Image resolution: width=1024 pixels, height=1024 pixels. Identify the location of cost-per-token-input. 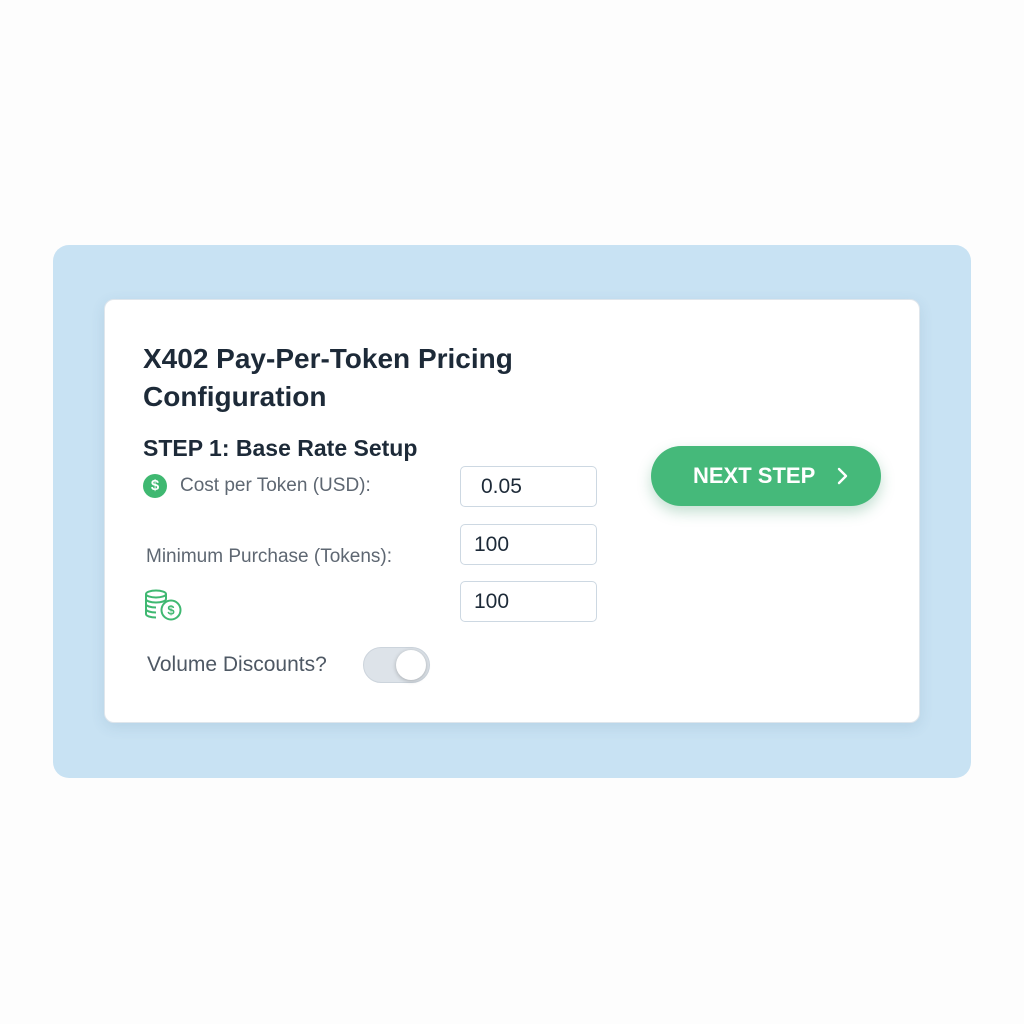
(528, 486).